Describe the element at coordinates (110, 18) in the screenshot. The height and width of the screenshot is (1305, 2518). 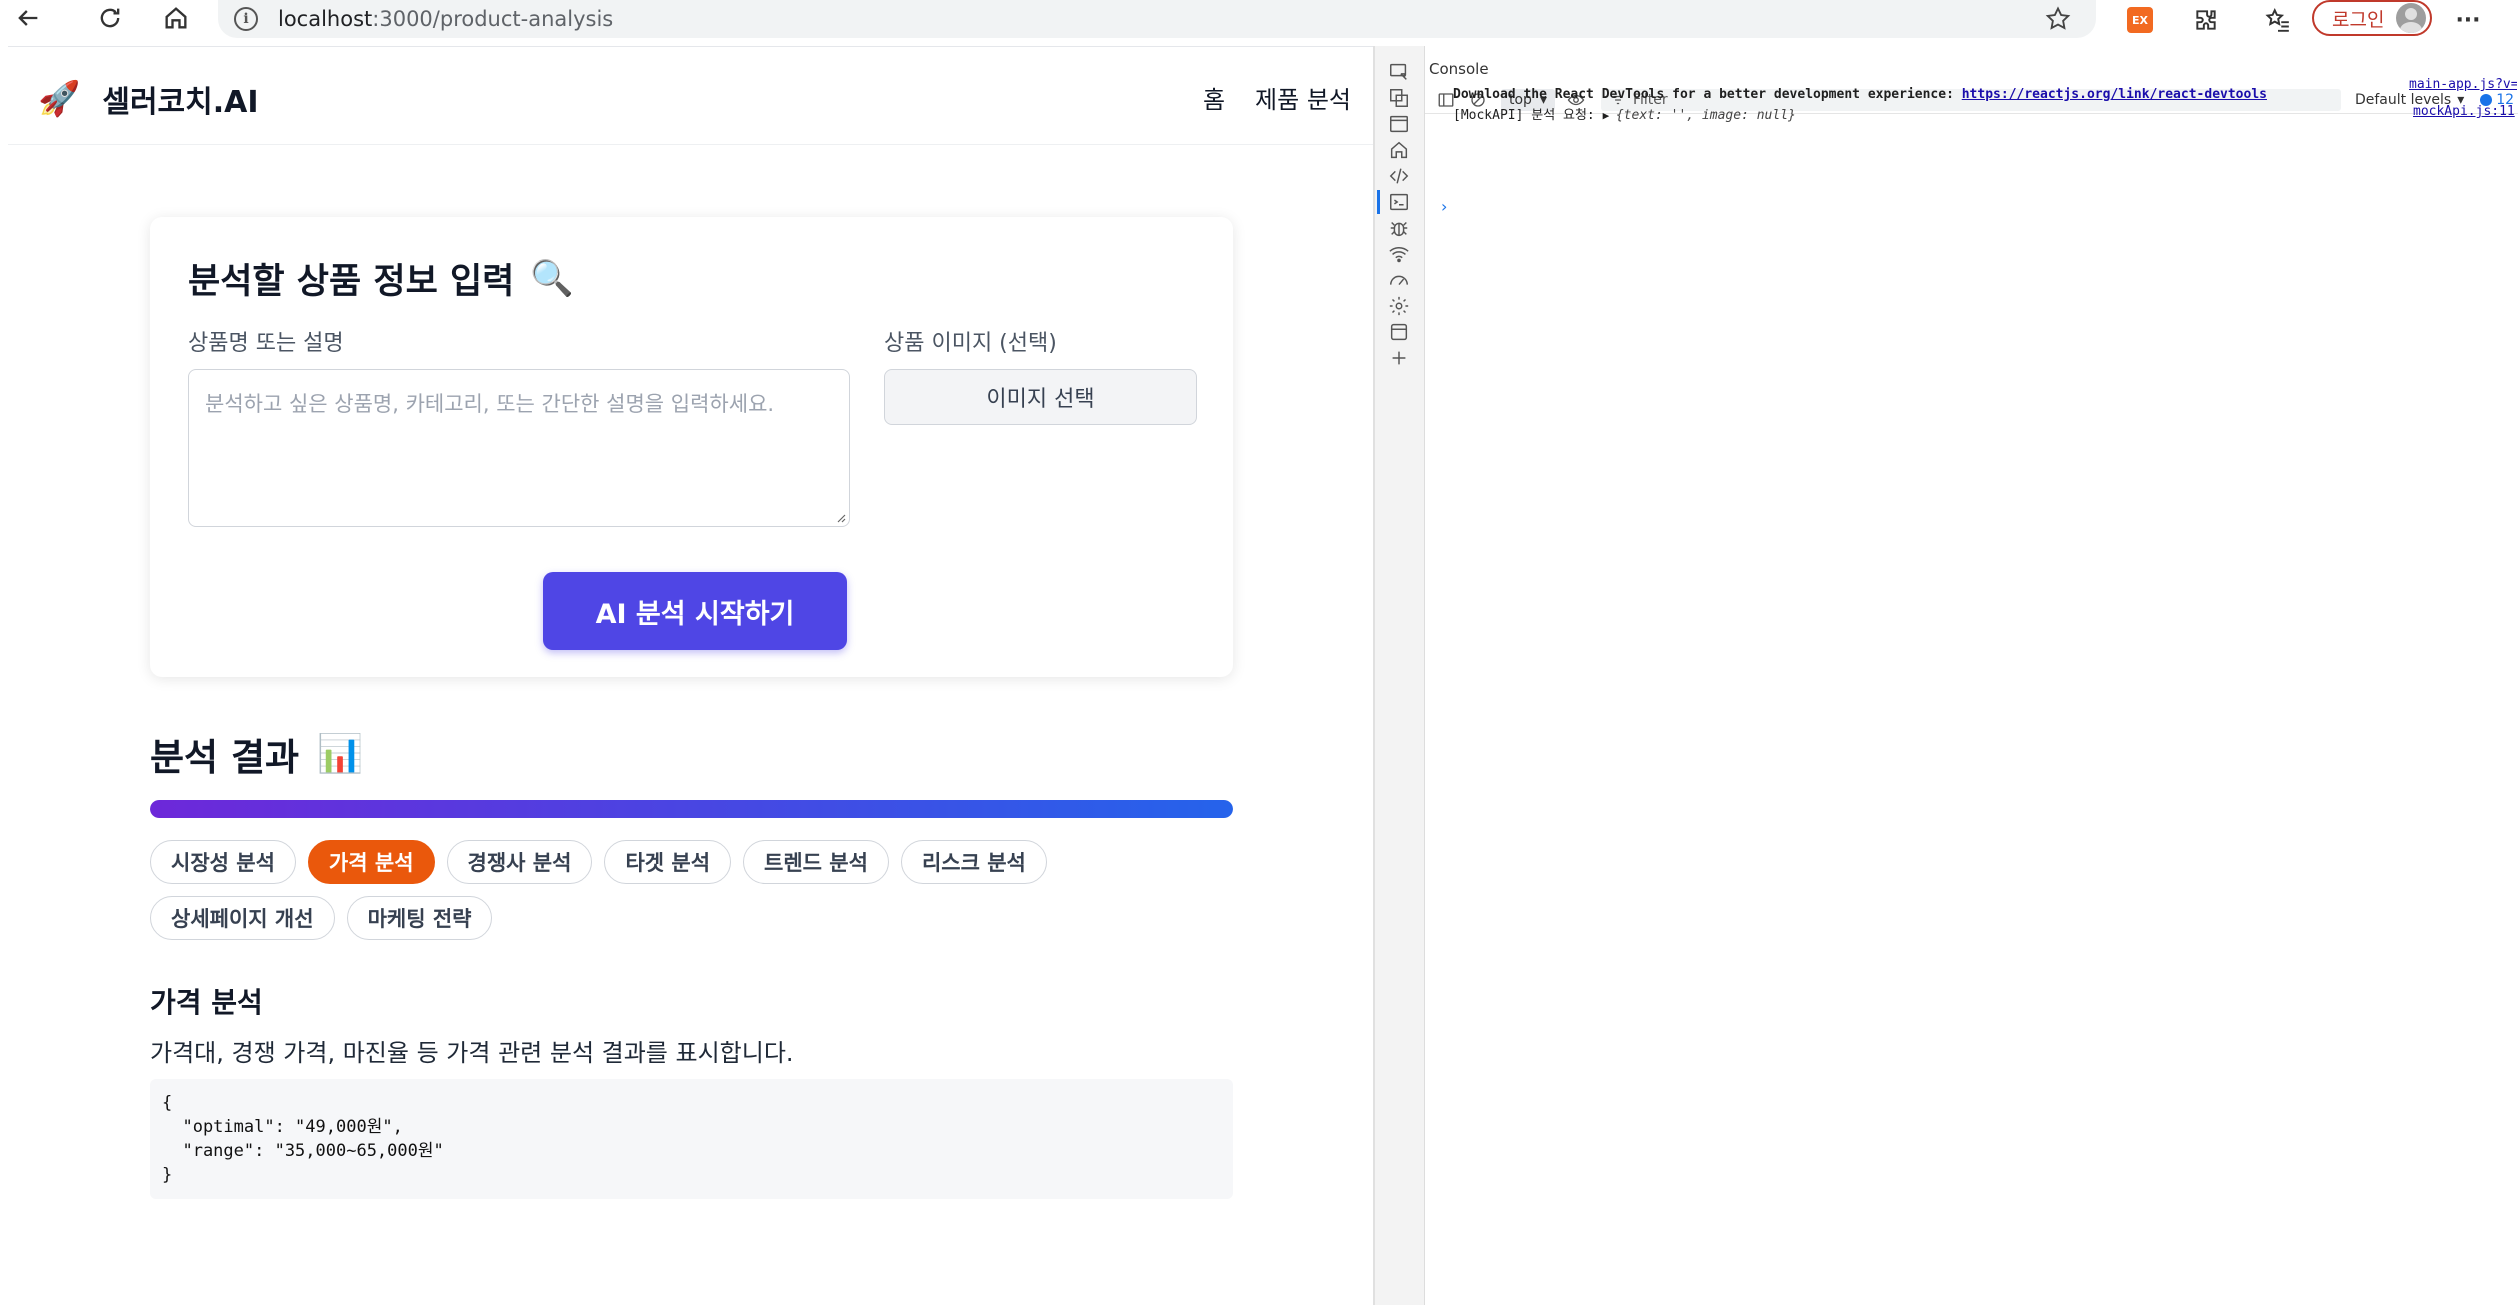
I see `reload-icon` at that location.